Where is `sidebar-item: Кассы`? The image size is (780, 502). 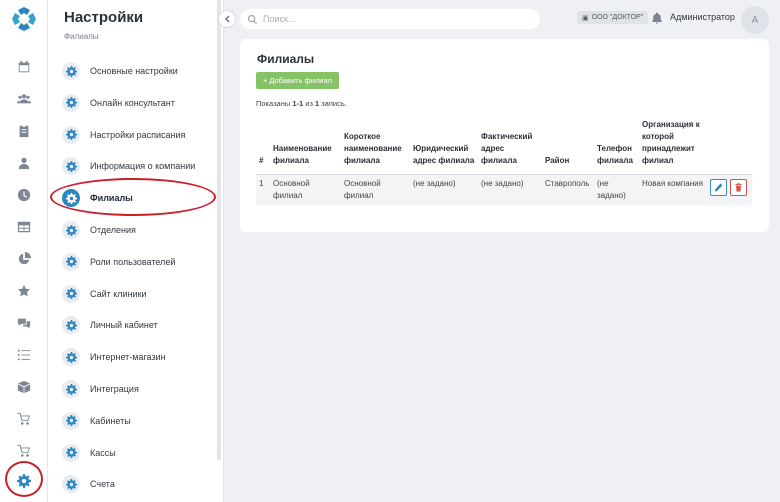
sidebar-item: Кассы is located at coordinates (140, 453).